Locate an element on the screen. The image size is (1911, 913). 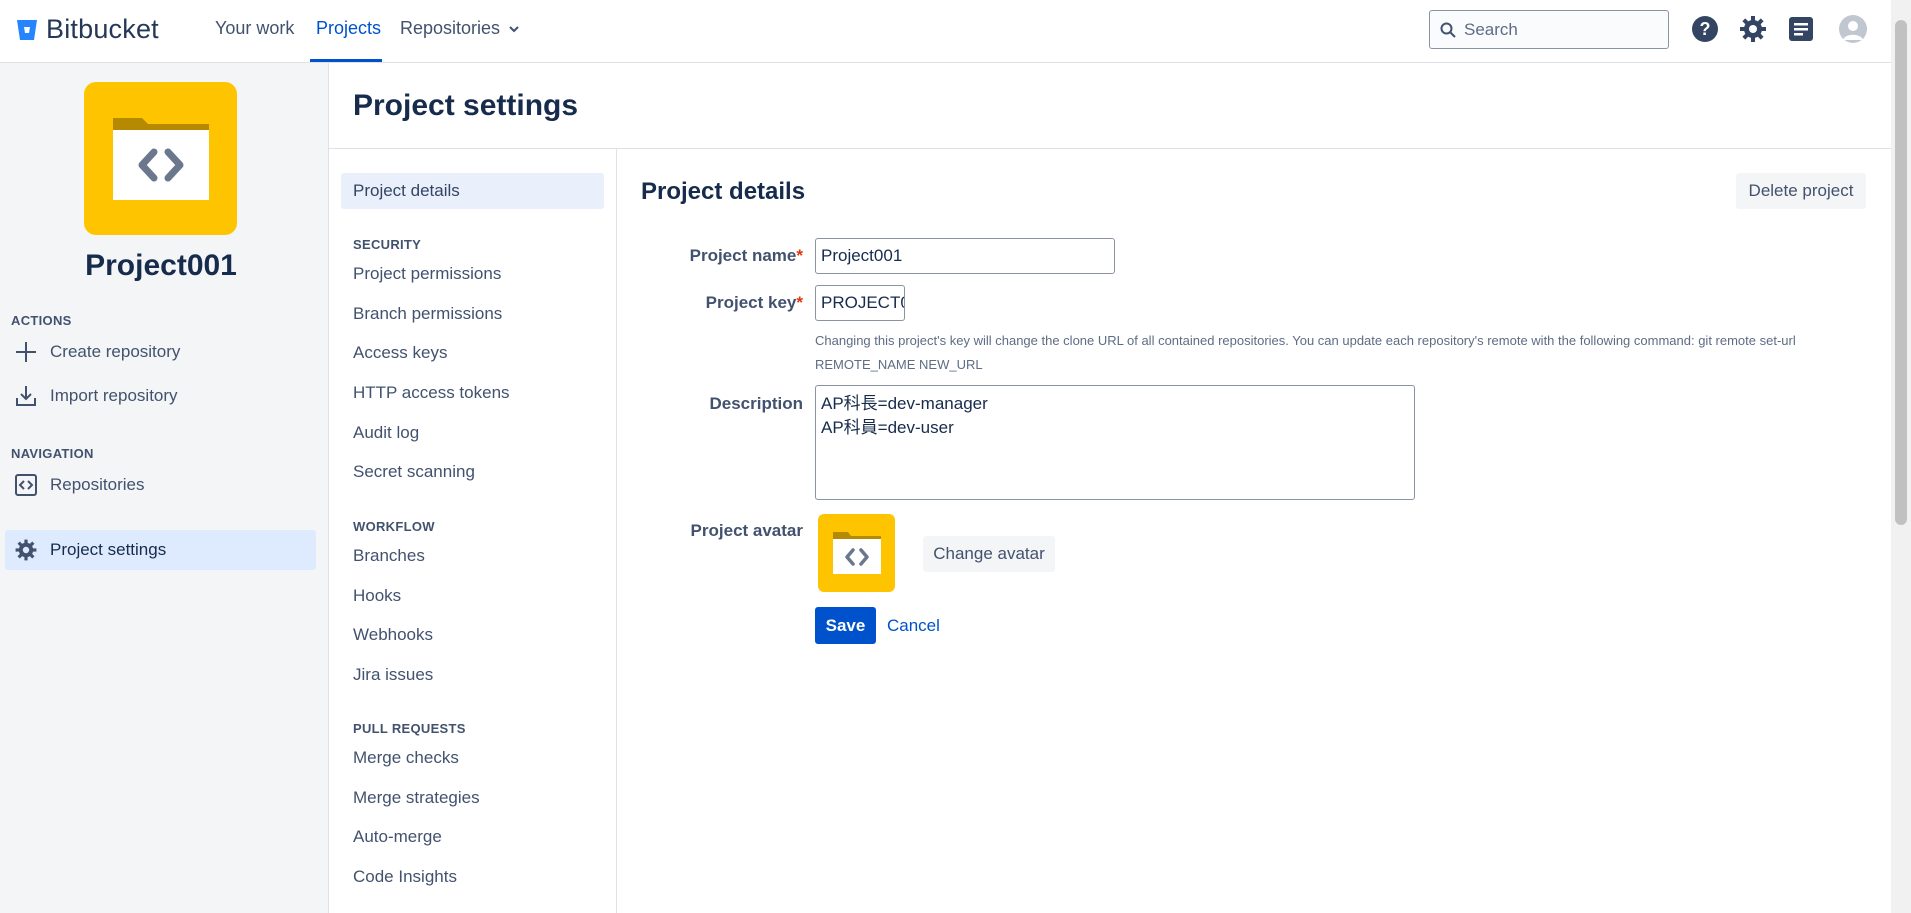
chevron-down-icon is located at coordinates (514, 28).